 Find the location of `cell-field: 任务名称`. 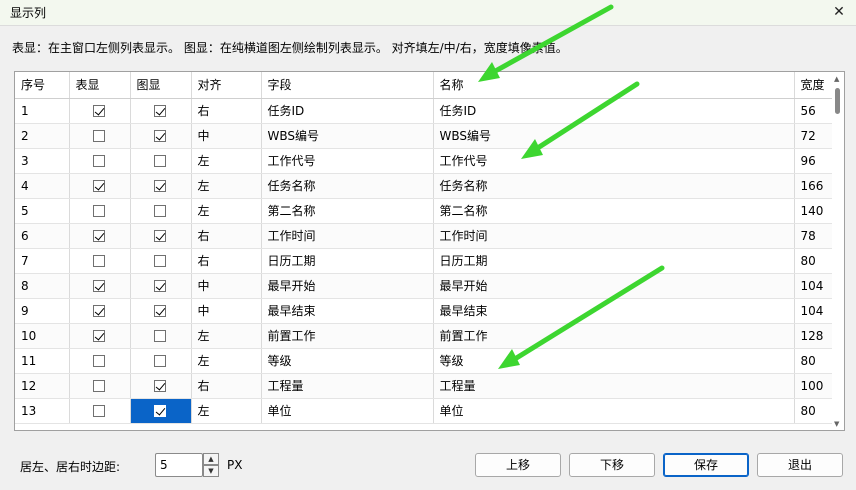

cell-field: 任务名称 is located at coordinates (347, 186).